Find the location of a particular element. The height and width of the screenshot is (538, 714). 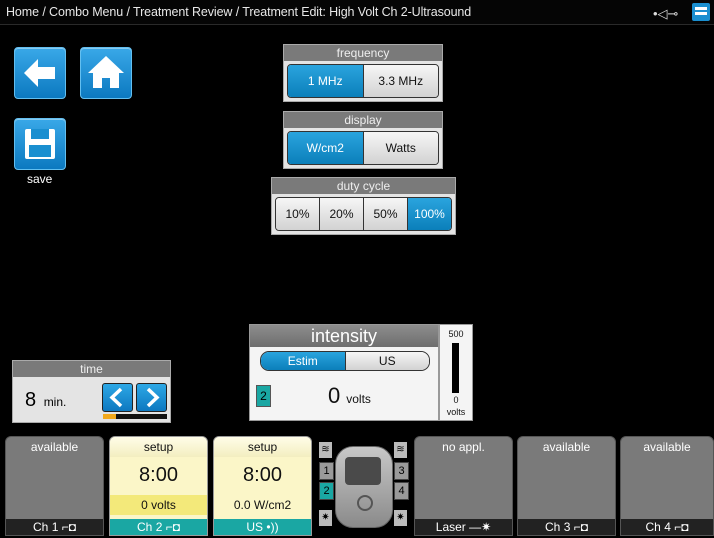

meter-unit-label: volts is located at coordinates (456, 412).